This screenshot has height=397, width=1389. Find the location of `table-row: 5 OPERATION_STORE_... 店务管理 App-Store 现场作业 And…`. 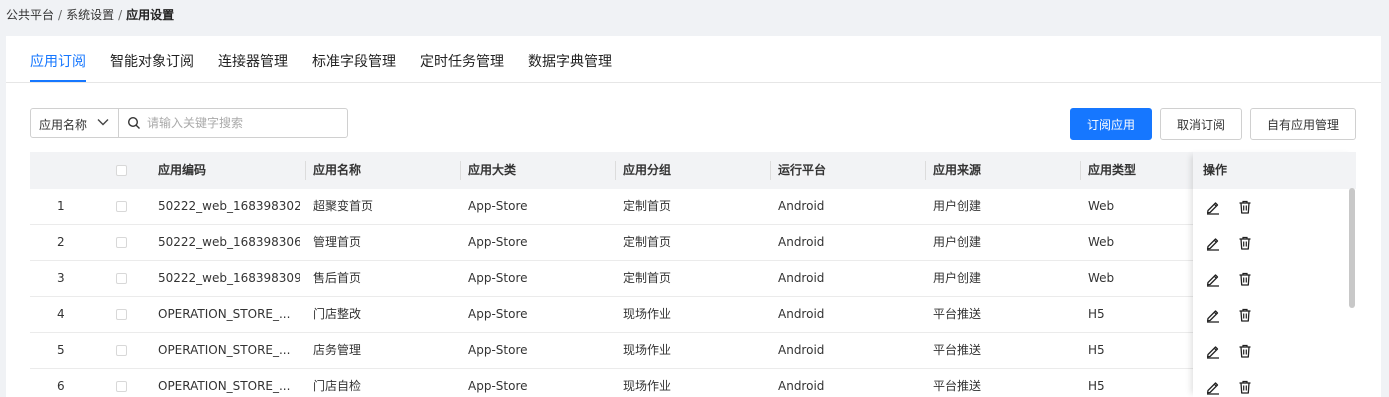

table-row: 5 OPERATION_STORE_... 店务管理 App-Store 现场作业 And… is located at coordinates (693, 351).